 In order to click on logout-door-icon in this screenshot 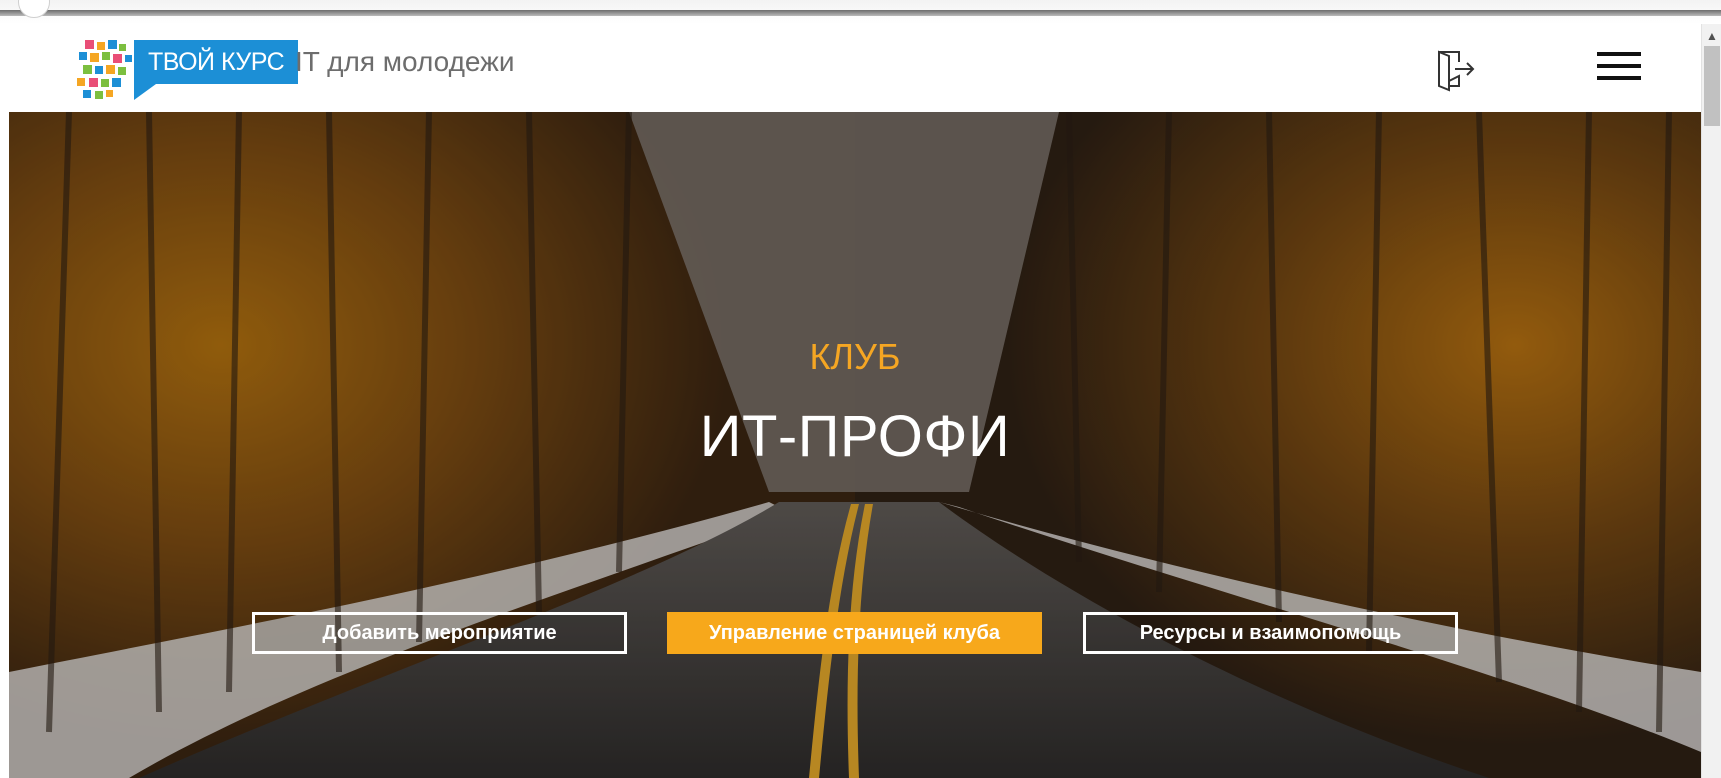, I will do `click(1454, 69)`.